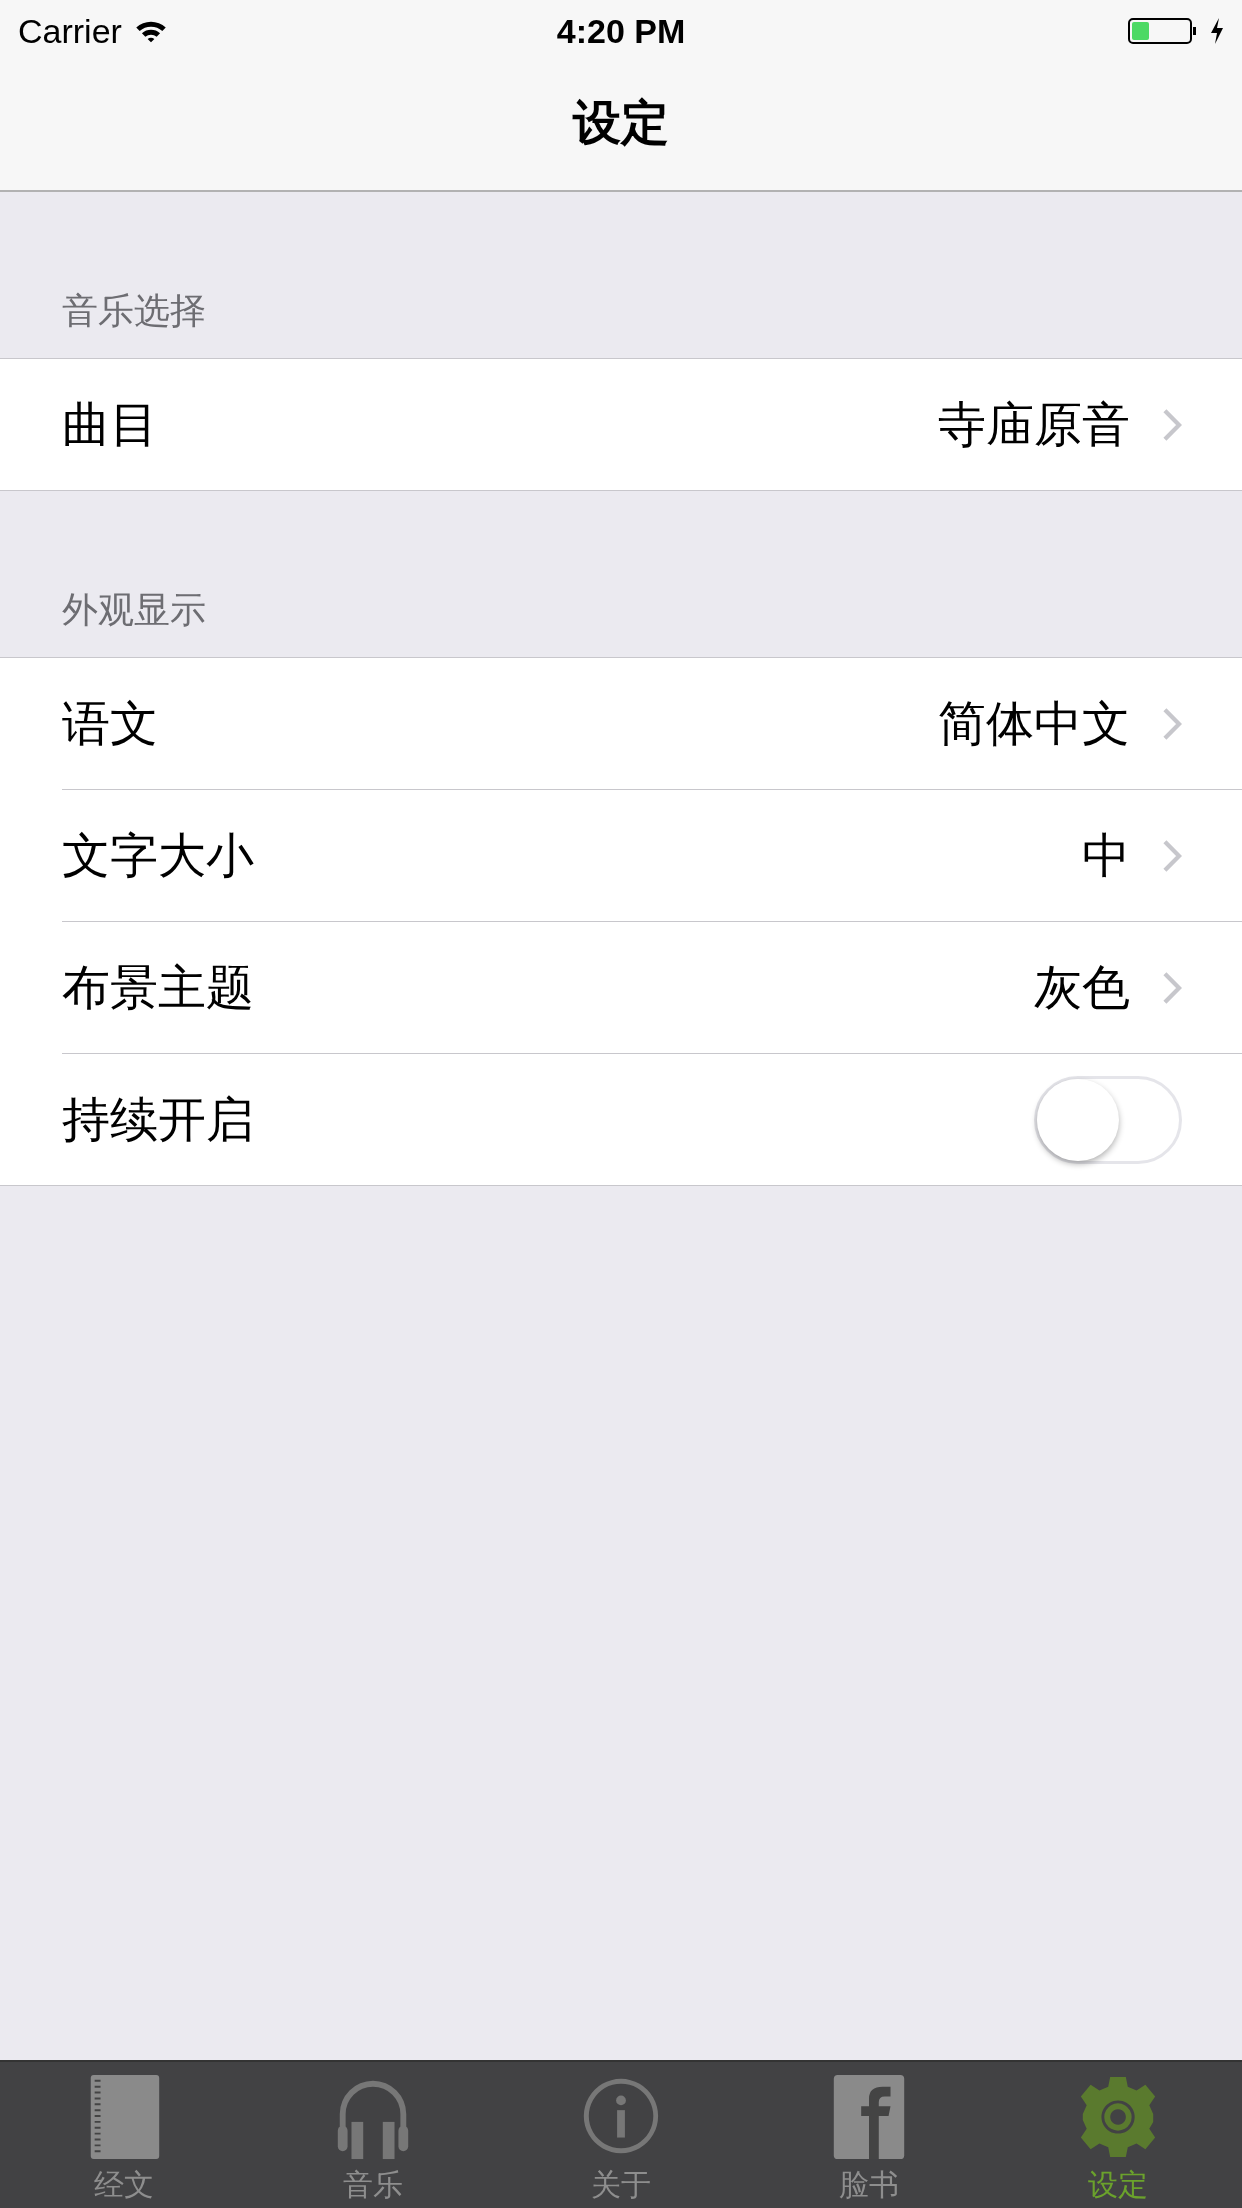 The width and height of the screenshot is (1242, 2208). I want to click on tab-label: 设定, so click(1117, 2185).